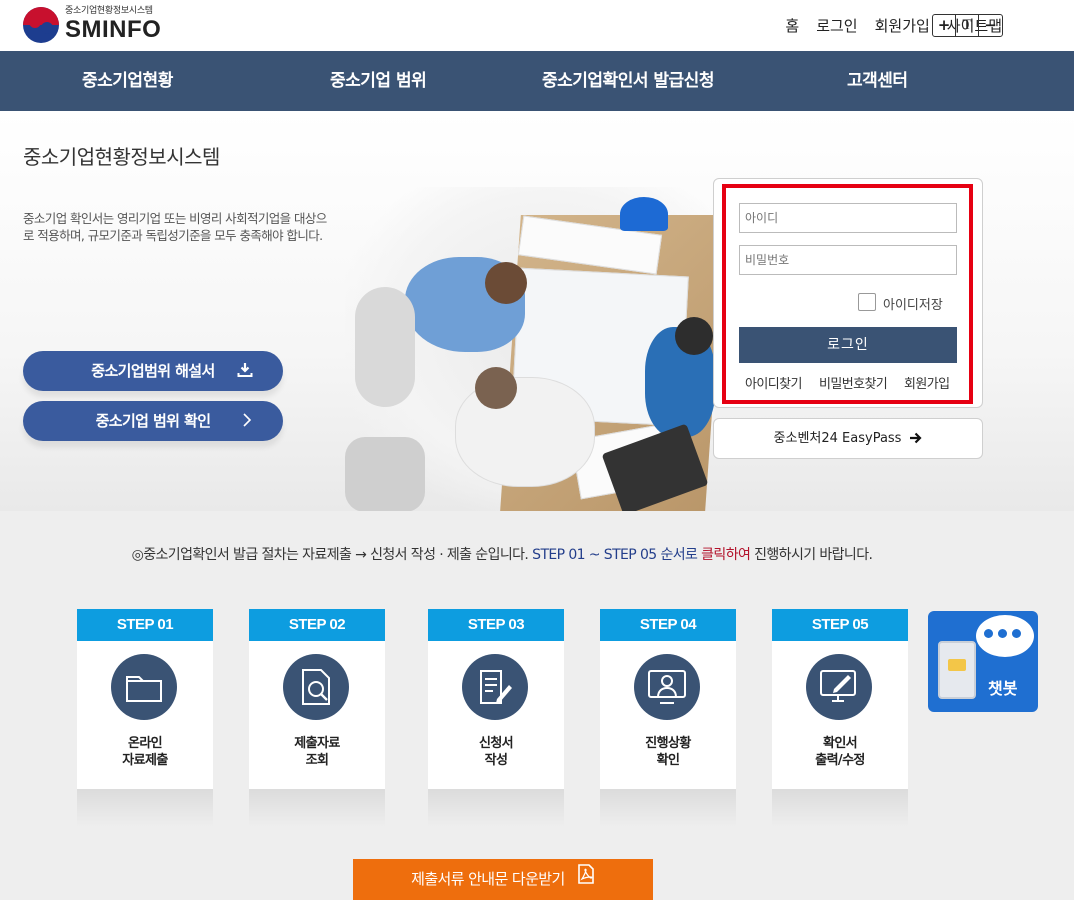 Image resolution: width=1074 pixels, height=900 pixels. What do you see at coordinates (113, 29) in the screenshot?
I see `logo-title: SMINFO` at bounding box center [113, 29].